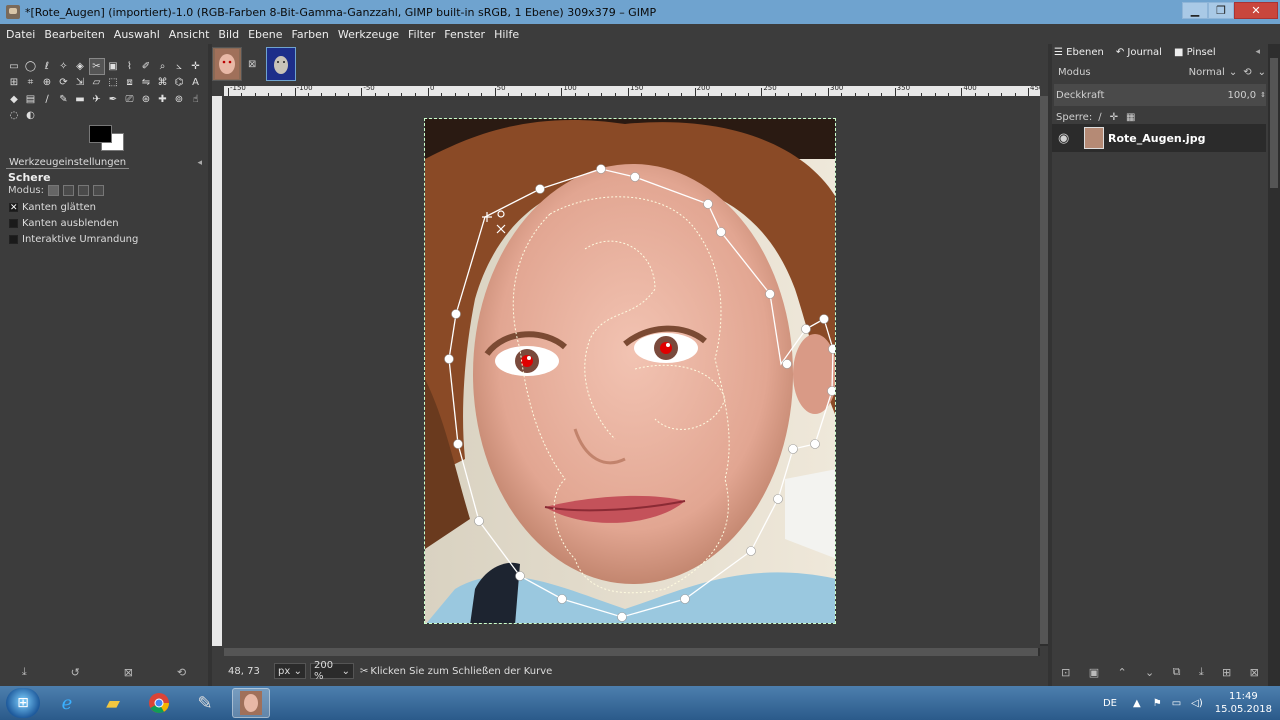  What do you see at coordinates (1262, 72) in the screenshot?
I see `chevron-down-icon: ⌄` at bounding box center [1262, 72].